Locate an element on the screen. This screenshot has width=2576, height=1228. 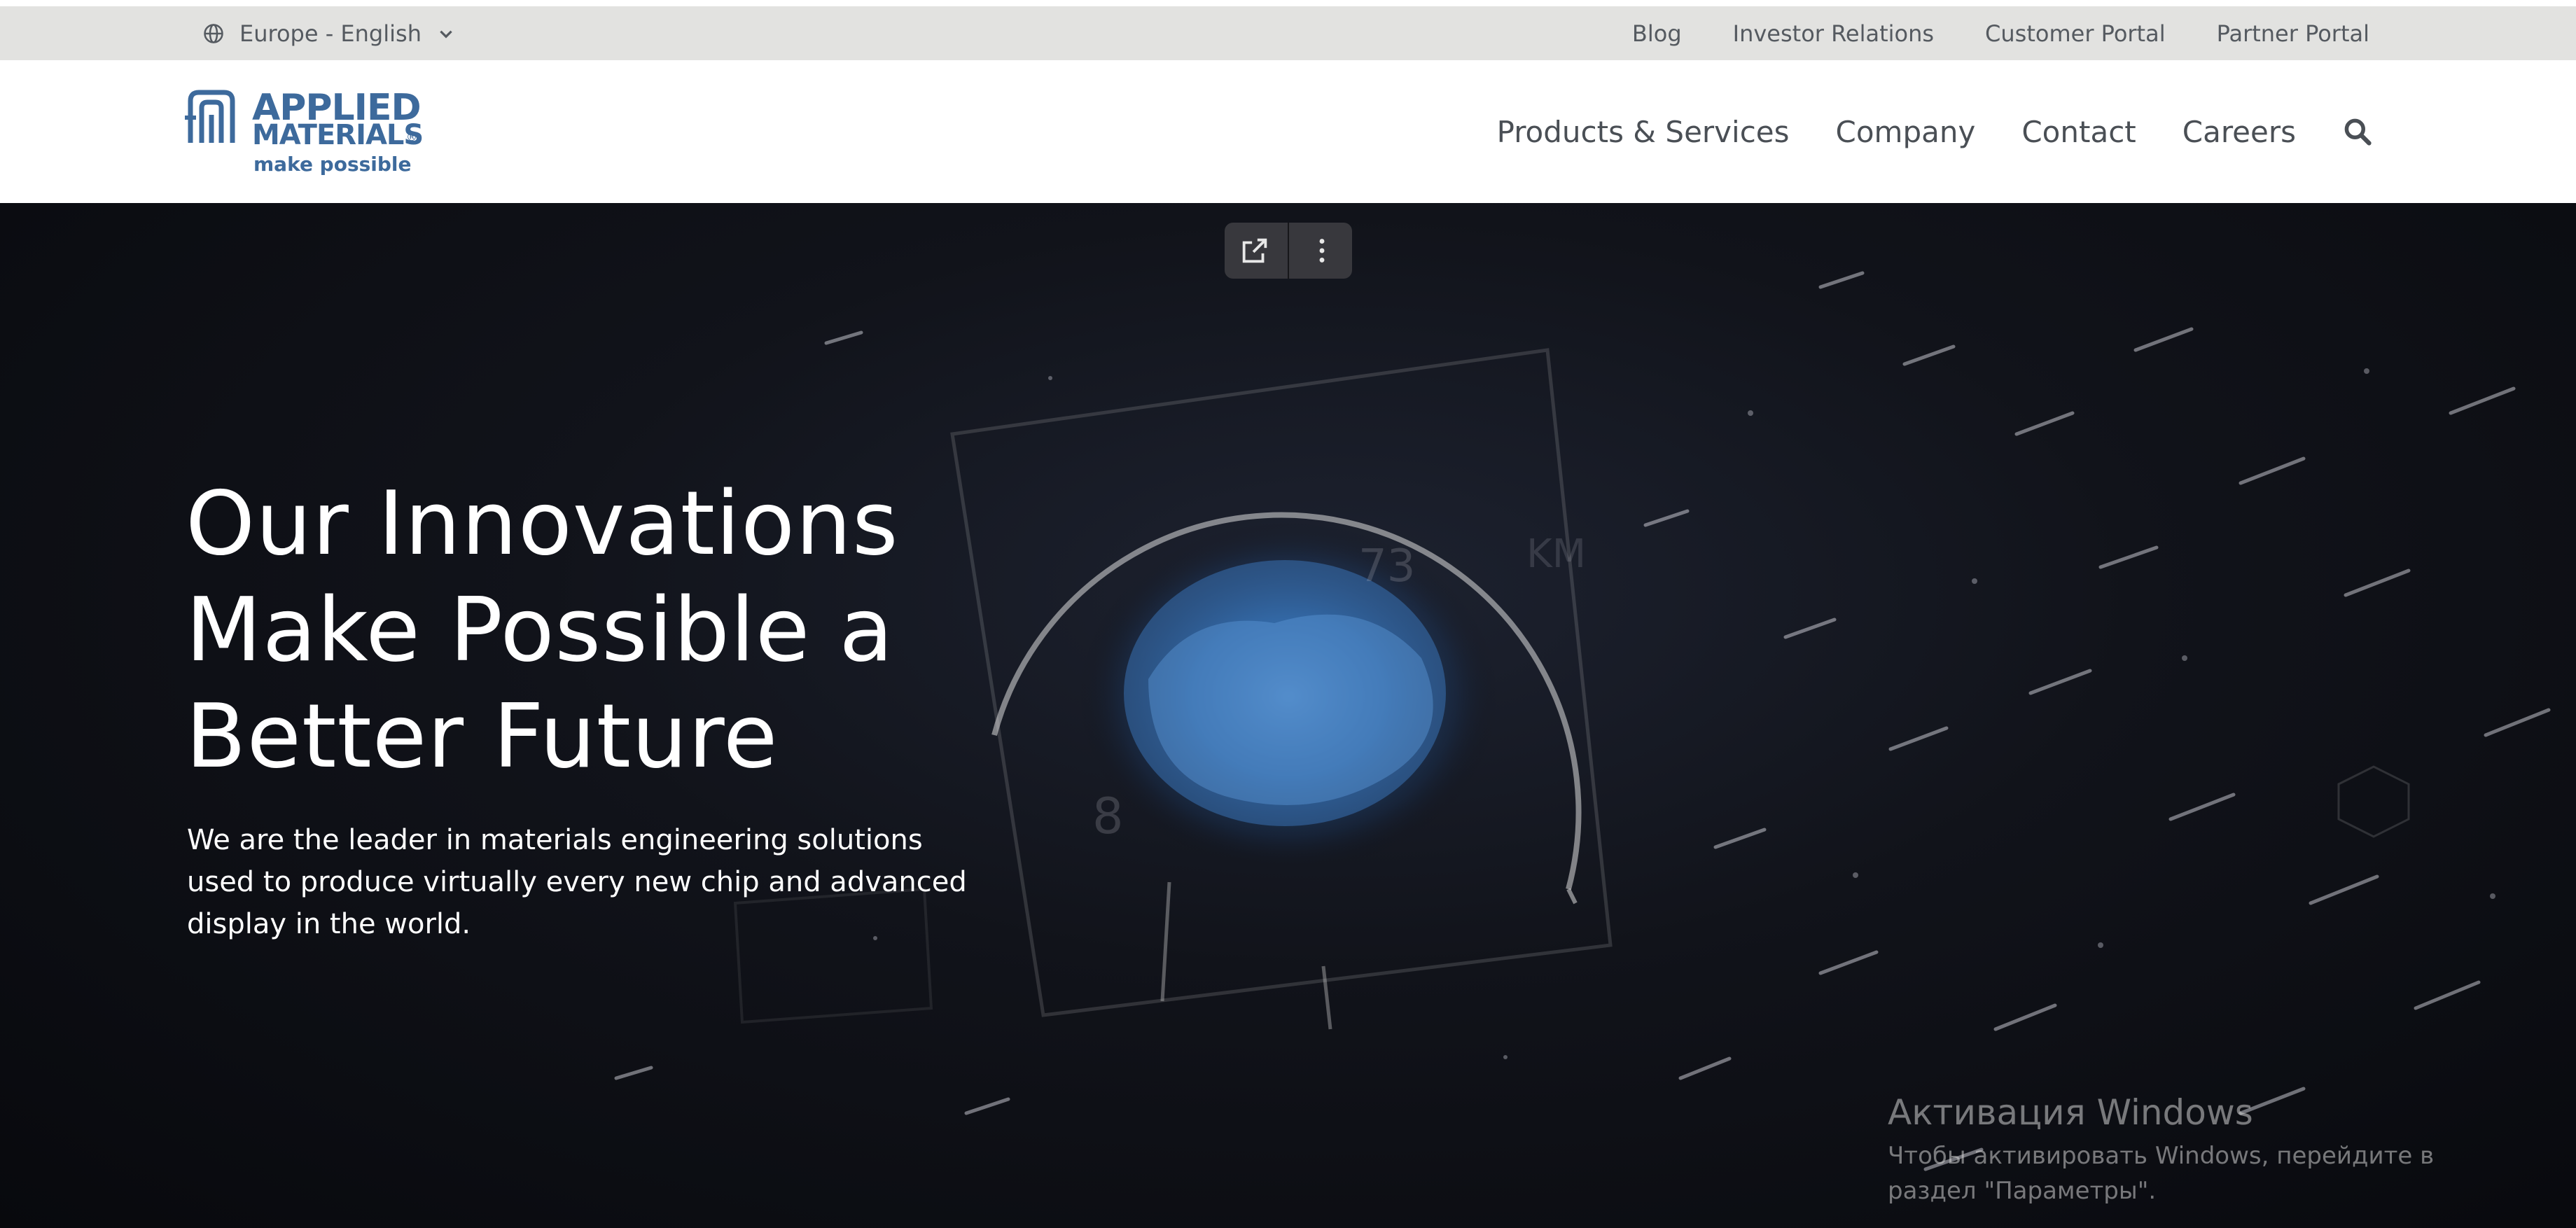
region-selector: Europe - English is located at coordinates (329, 33).